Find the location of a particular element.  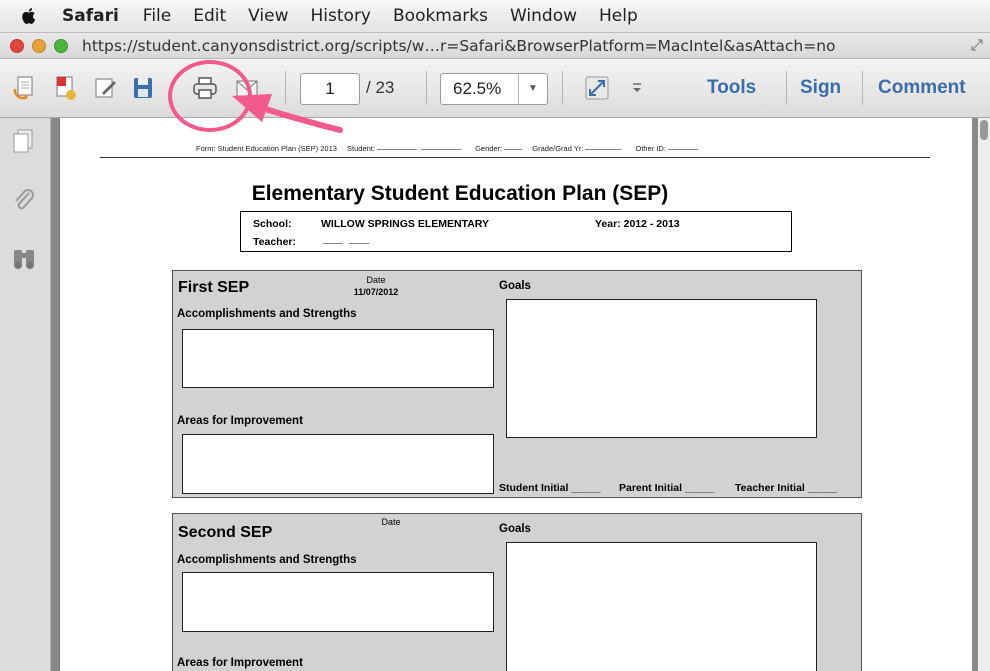

second-sep-goals-field is located at coordinates (661, 606).